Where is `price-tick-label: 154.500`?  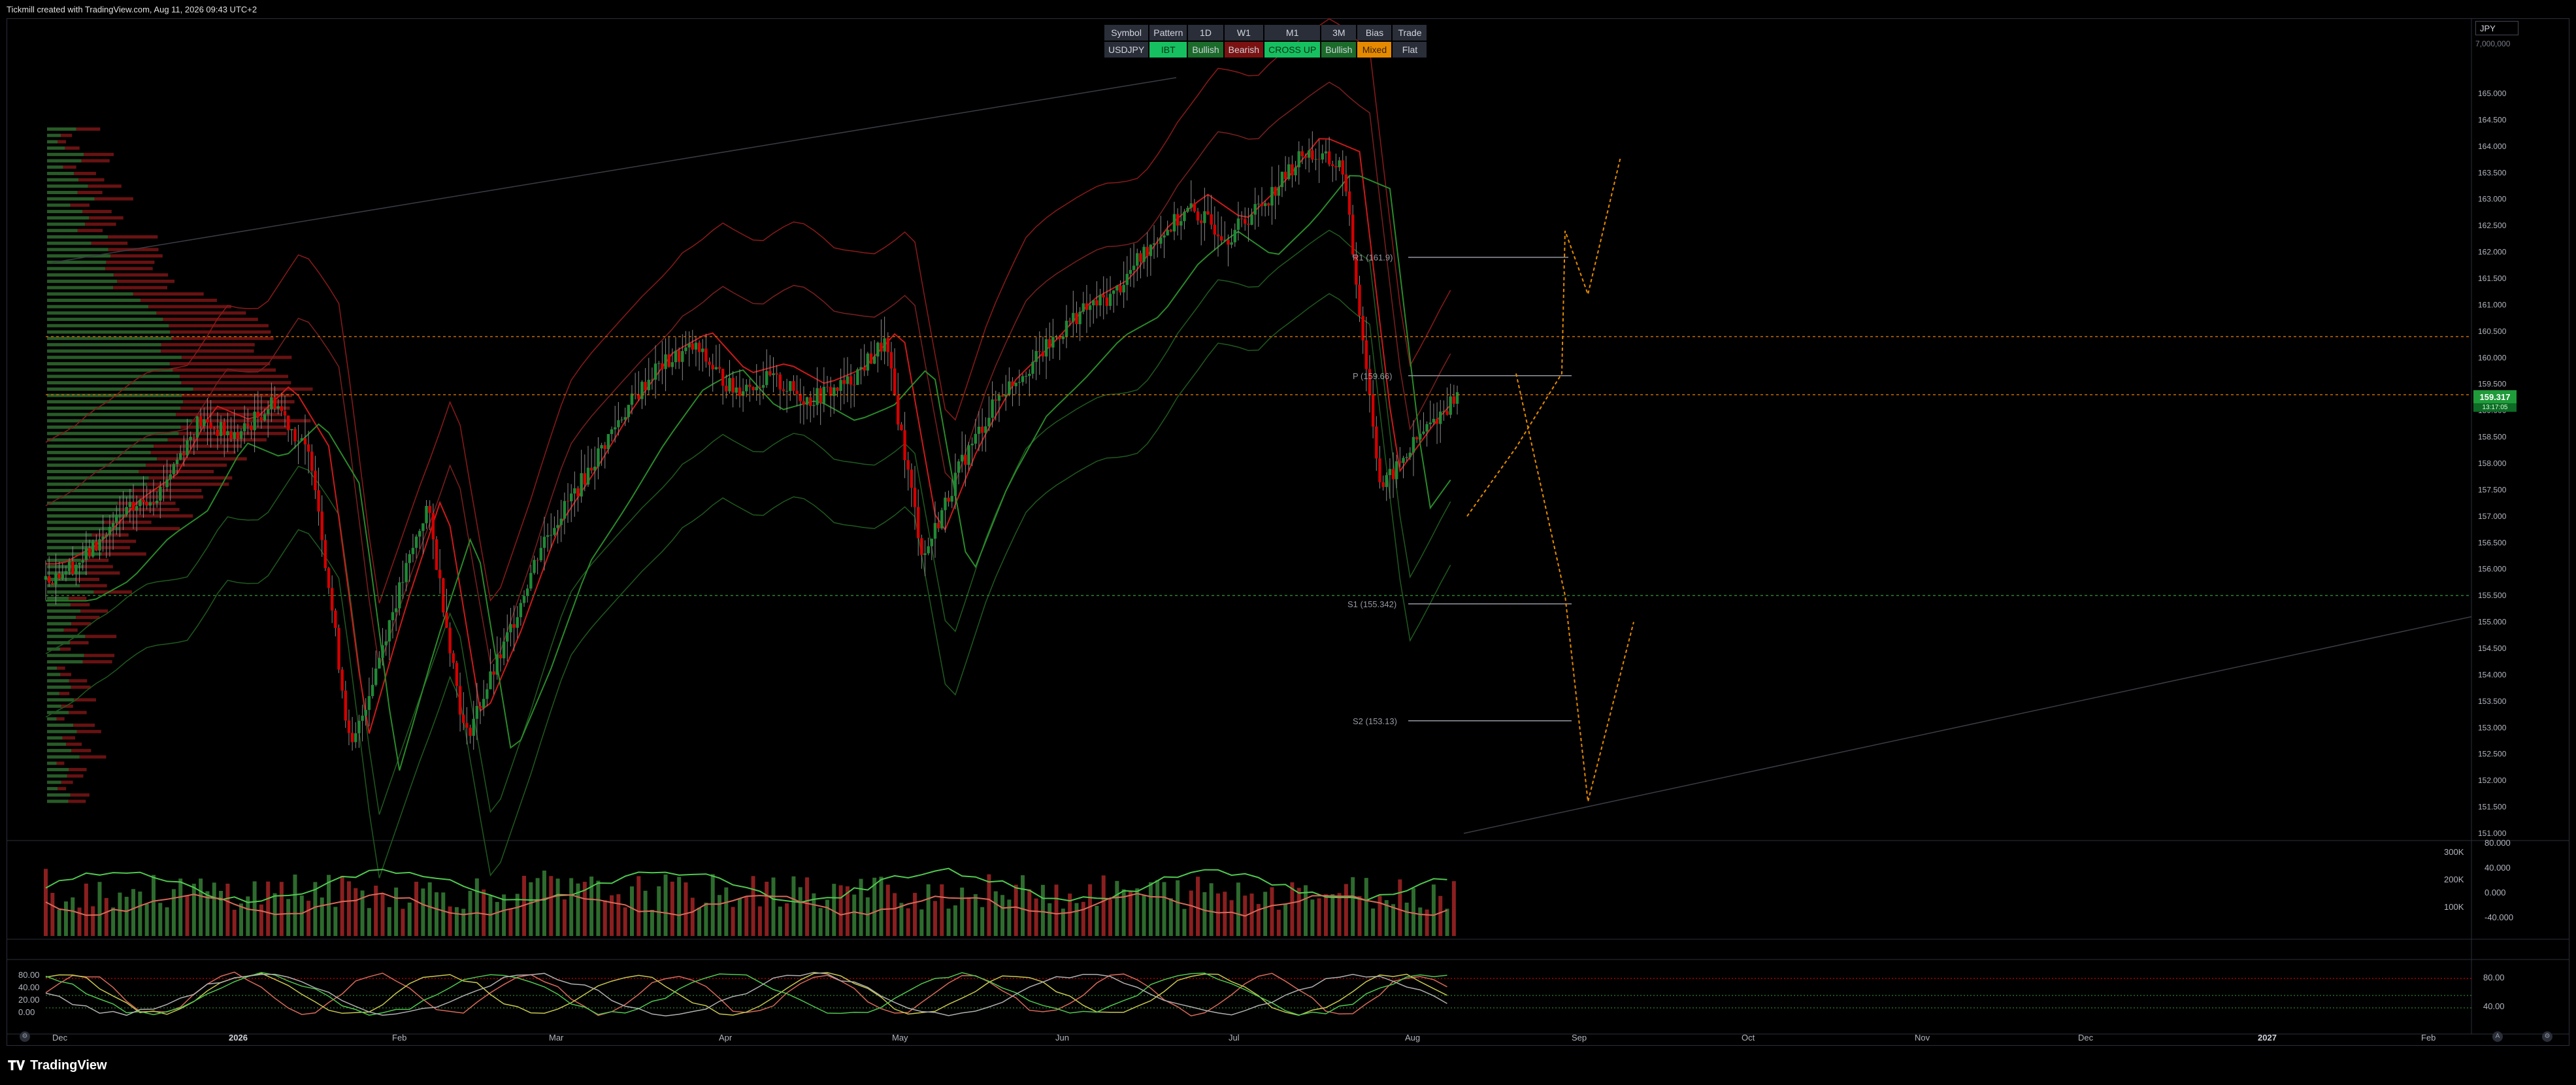
price-tick-label: 154.500 is located at coordinates (2492, 648).